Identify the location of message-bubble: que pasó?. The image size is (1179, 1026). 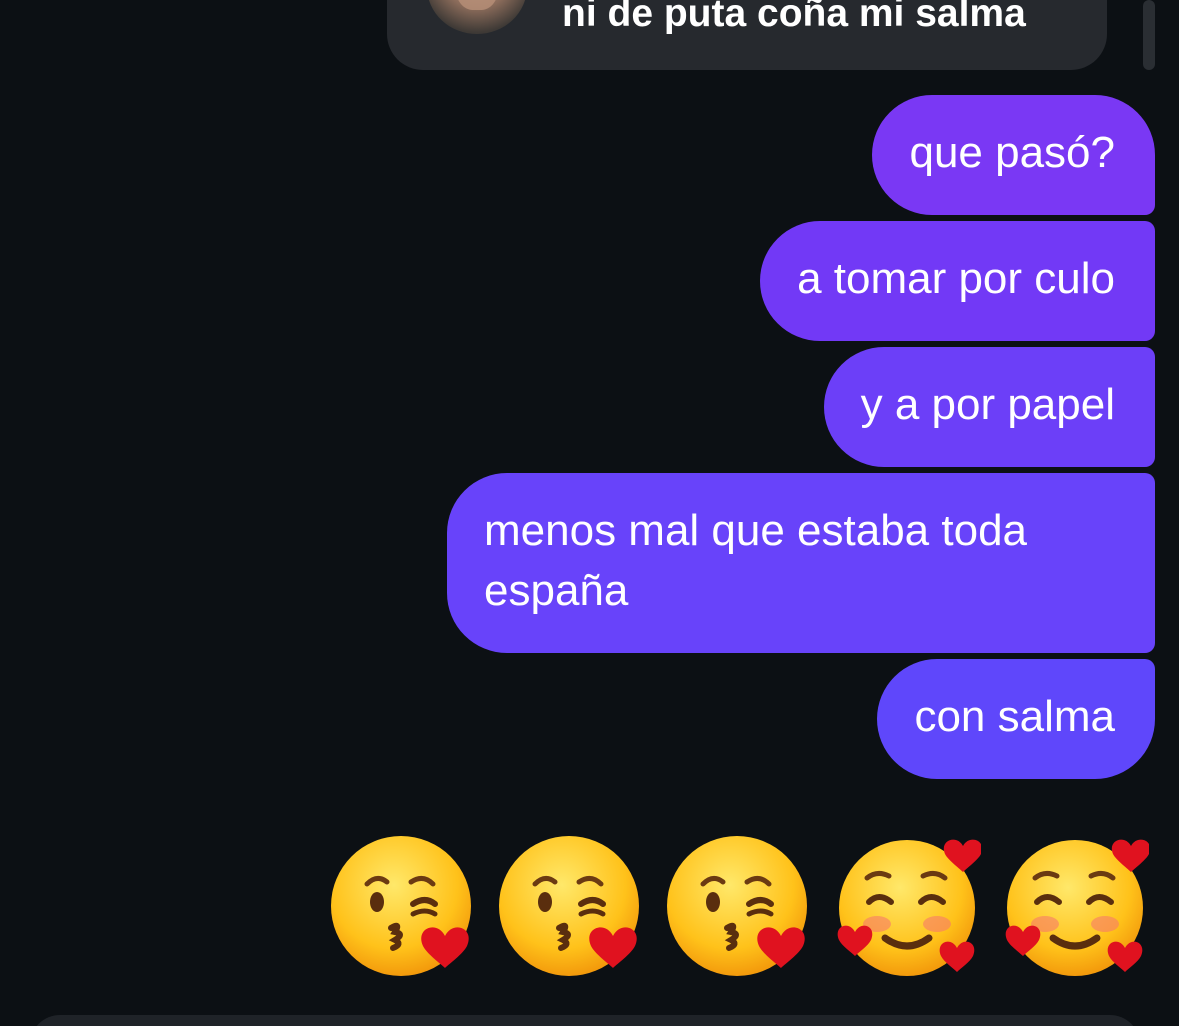
(1013, 155).